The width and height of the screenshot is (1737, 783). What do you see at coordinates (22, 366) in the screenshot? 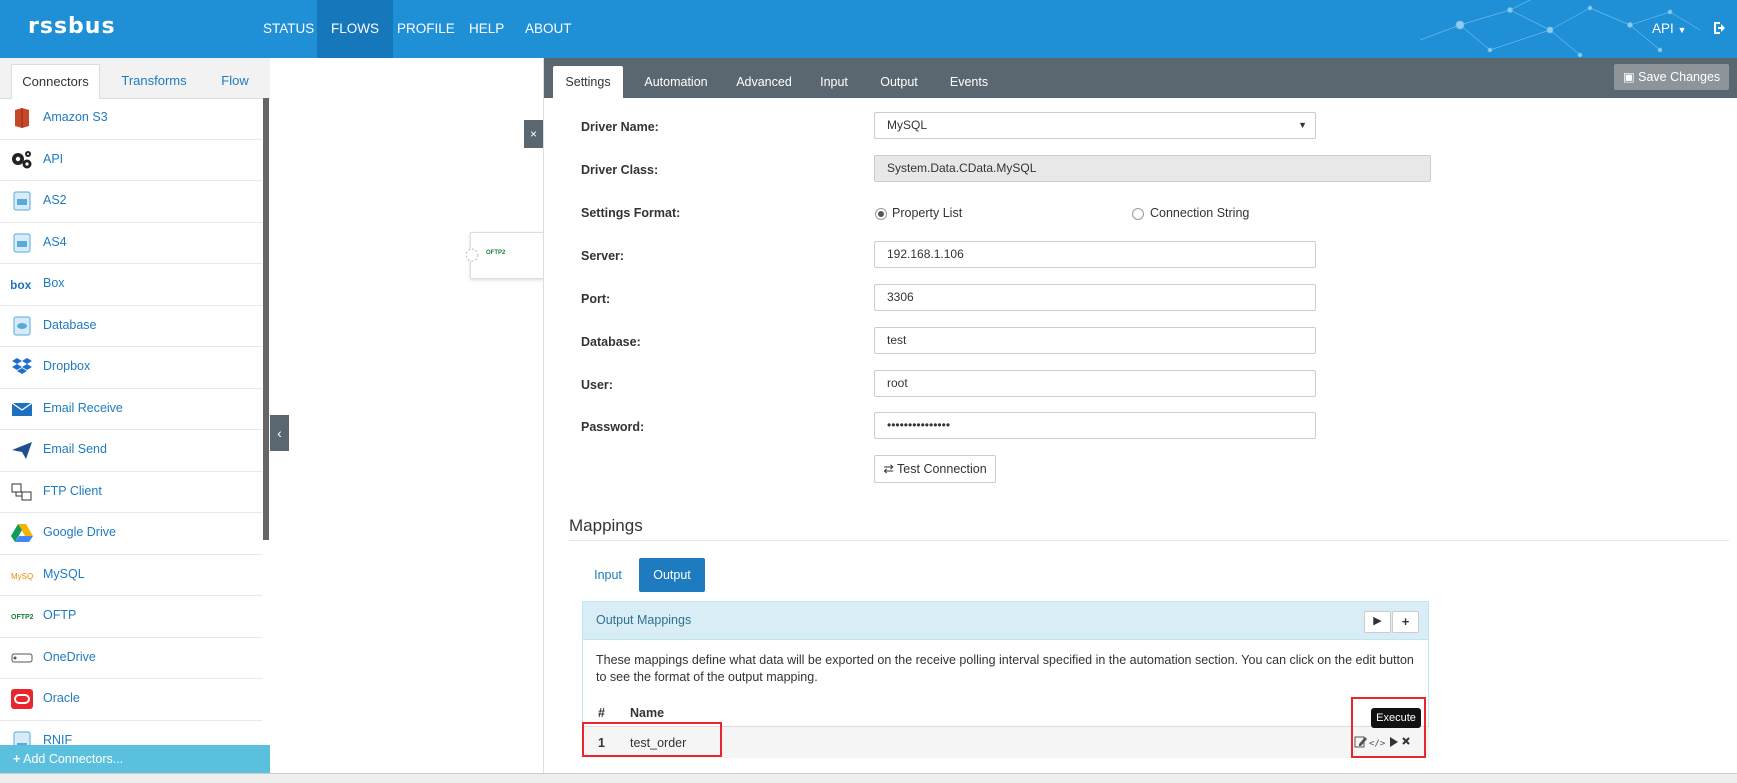
I see `dropbox-icon` at bounding box center [22, 366].